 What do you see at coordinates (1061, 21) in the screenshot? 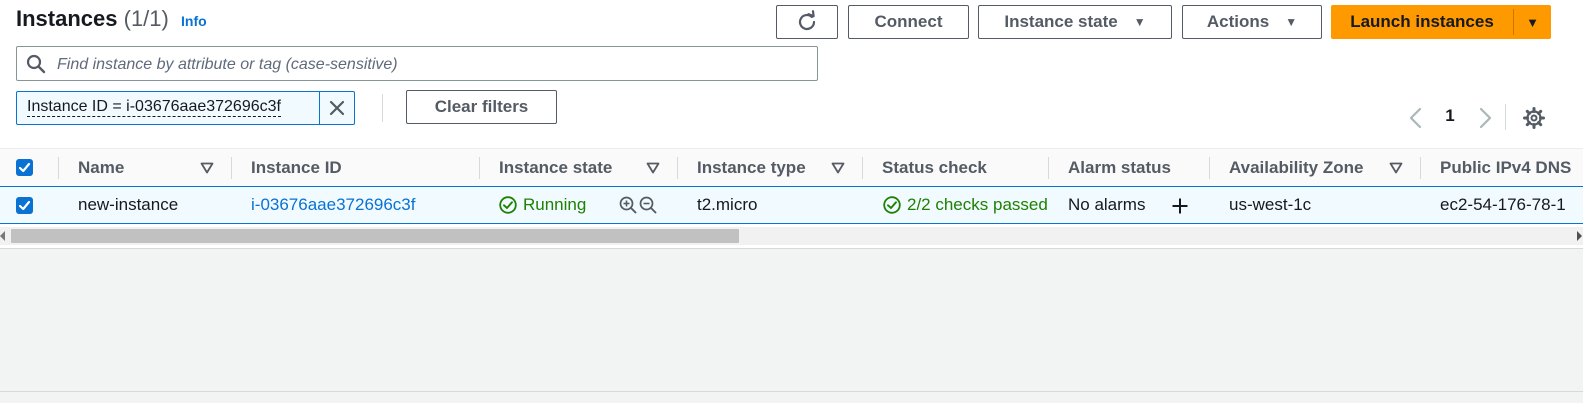
I see `instance-state-label: Instance state` at bounding box center [1061, 21].